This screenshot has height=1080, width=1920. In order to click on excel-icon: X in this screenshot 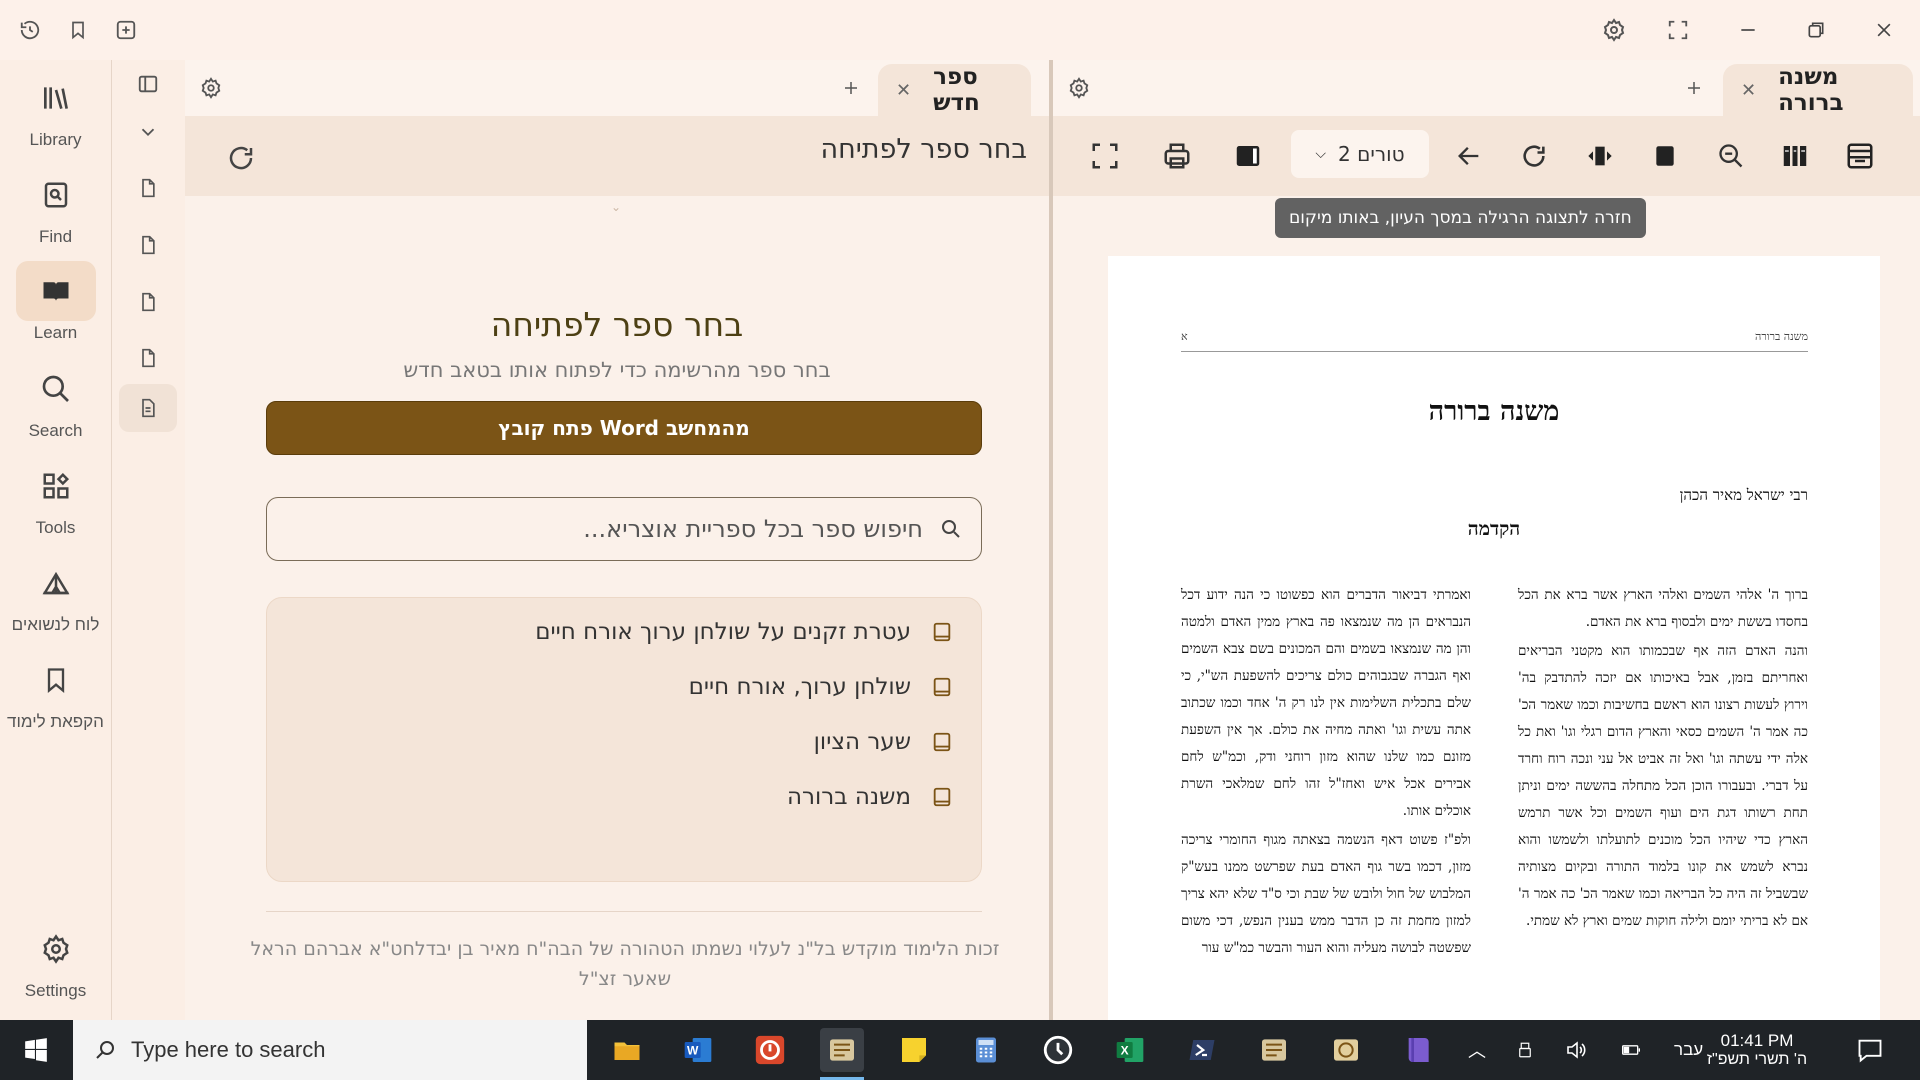, I will do `click(1130, 1050)`.